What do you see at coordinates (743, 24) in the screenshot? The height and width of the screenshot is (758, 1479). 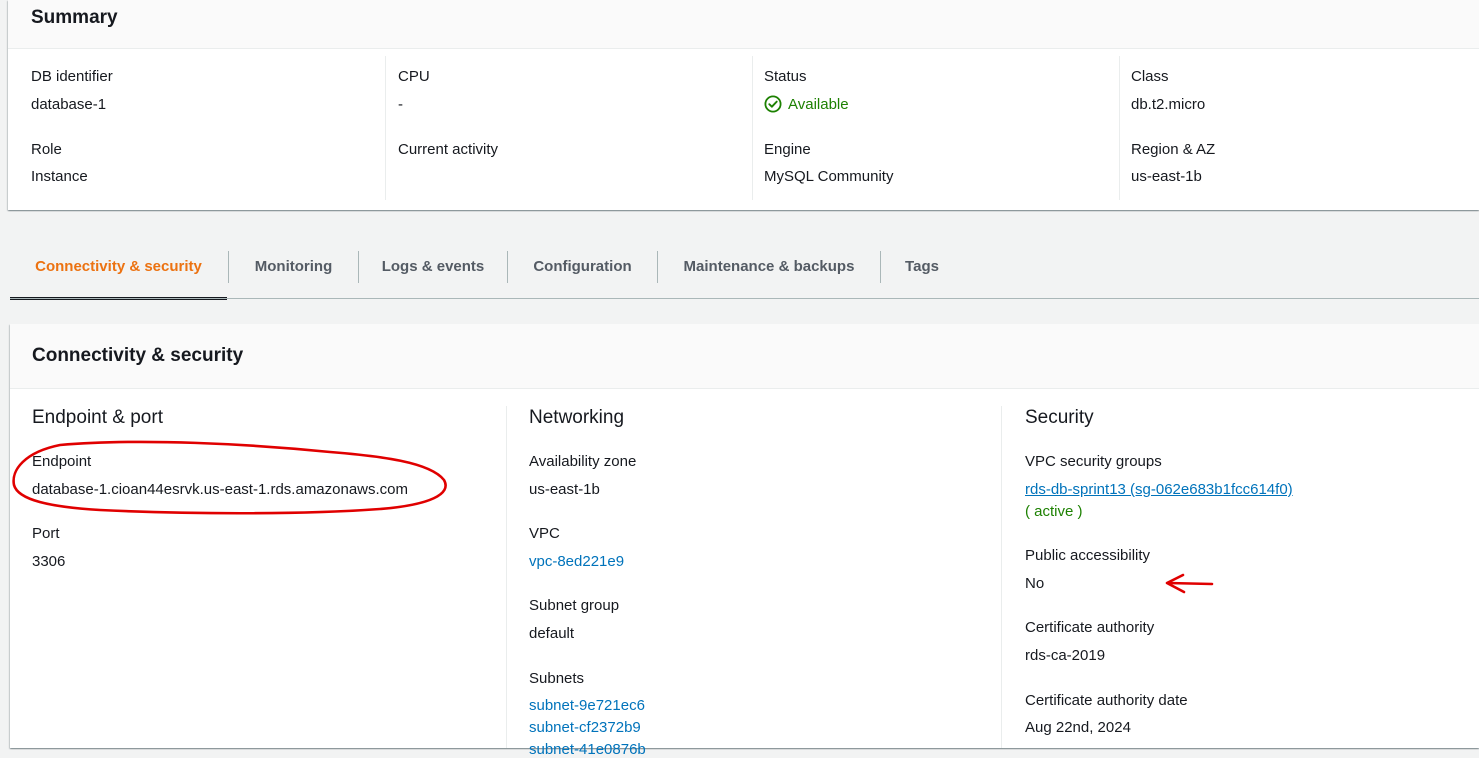 I see `summary-header: Summary` at bounding box center [743, 24].